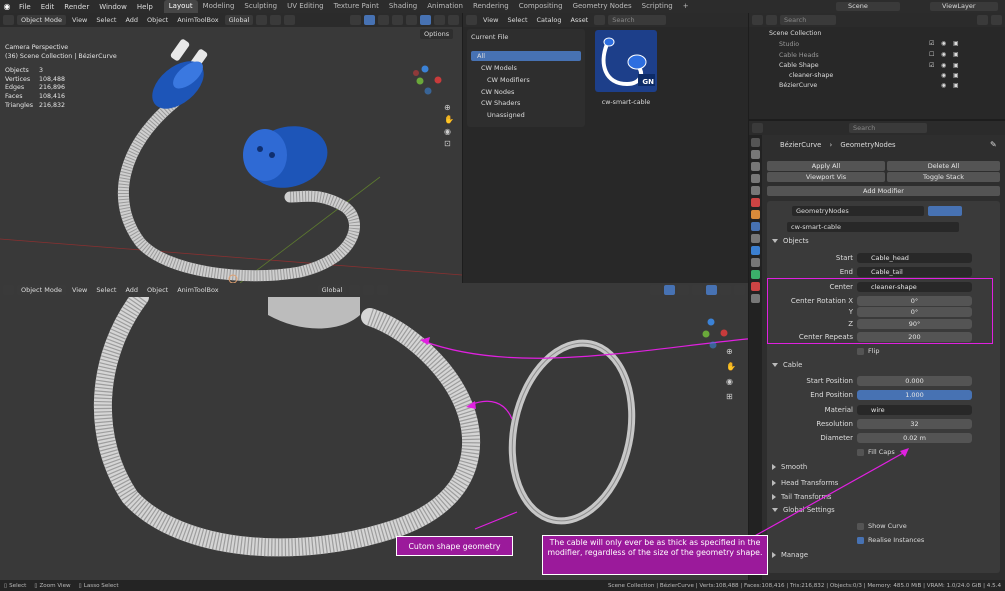  What do you see at coordinates (860, 540) in the screenshot?
I see `realise-instances-checkbox-box` at bounding box center [860, 540].